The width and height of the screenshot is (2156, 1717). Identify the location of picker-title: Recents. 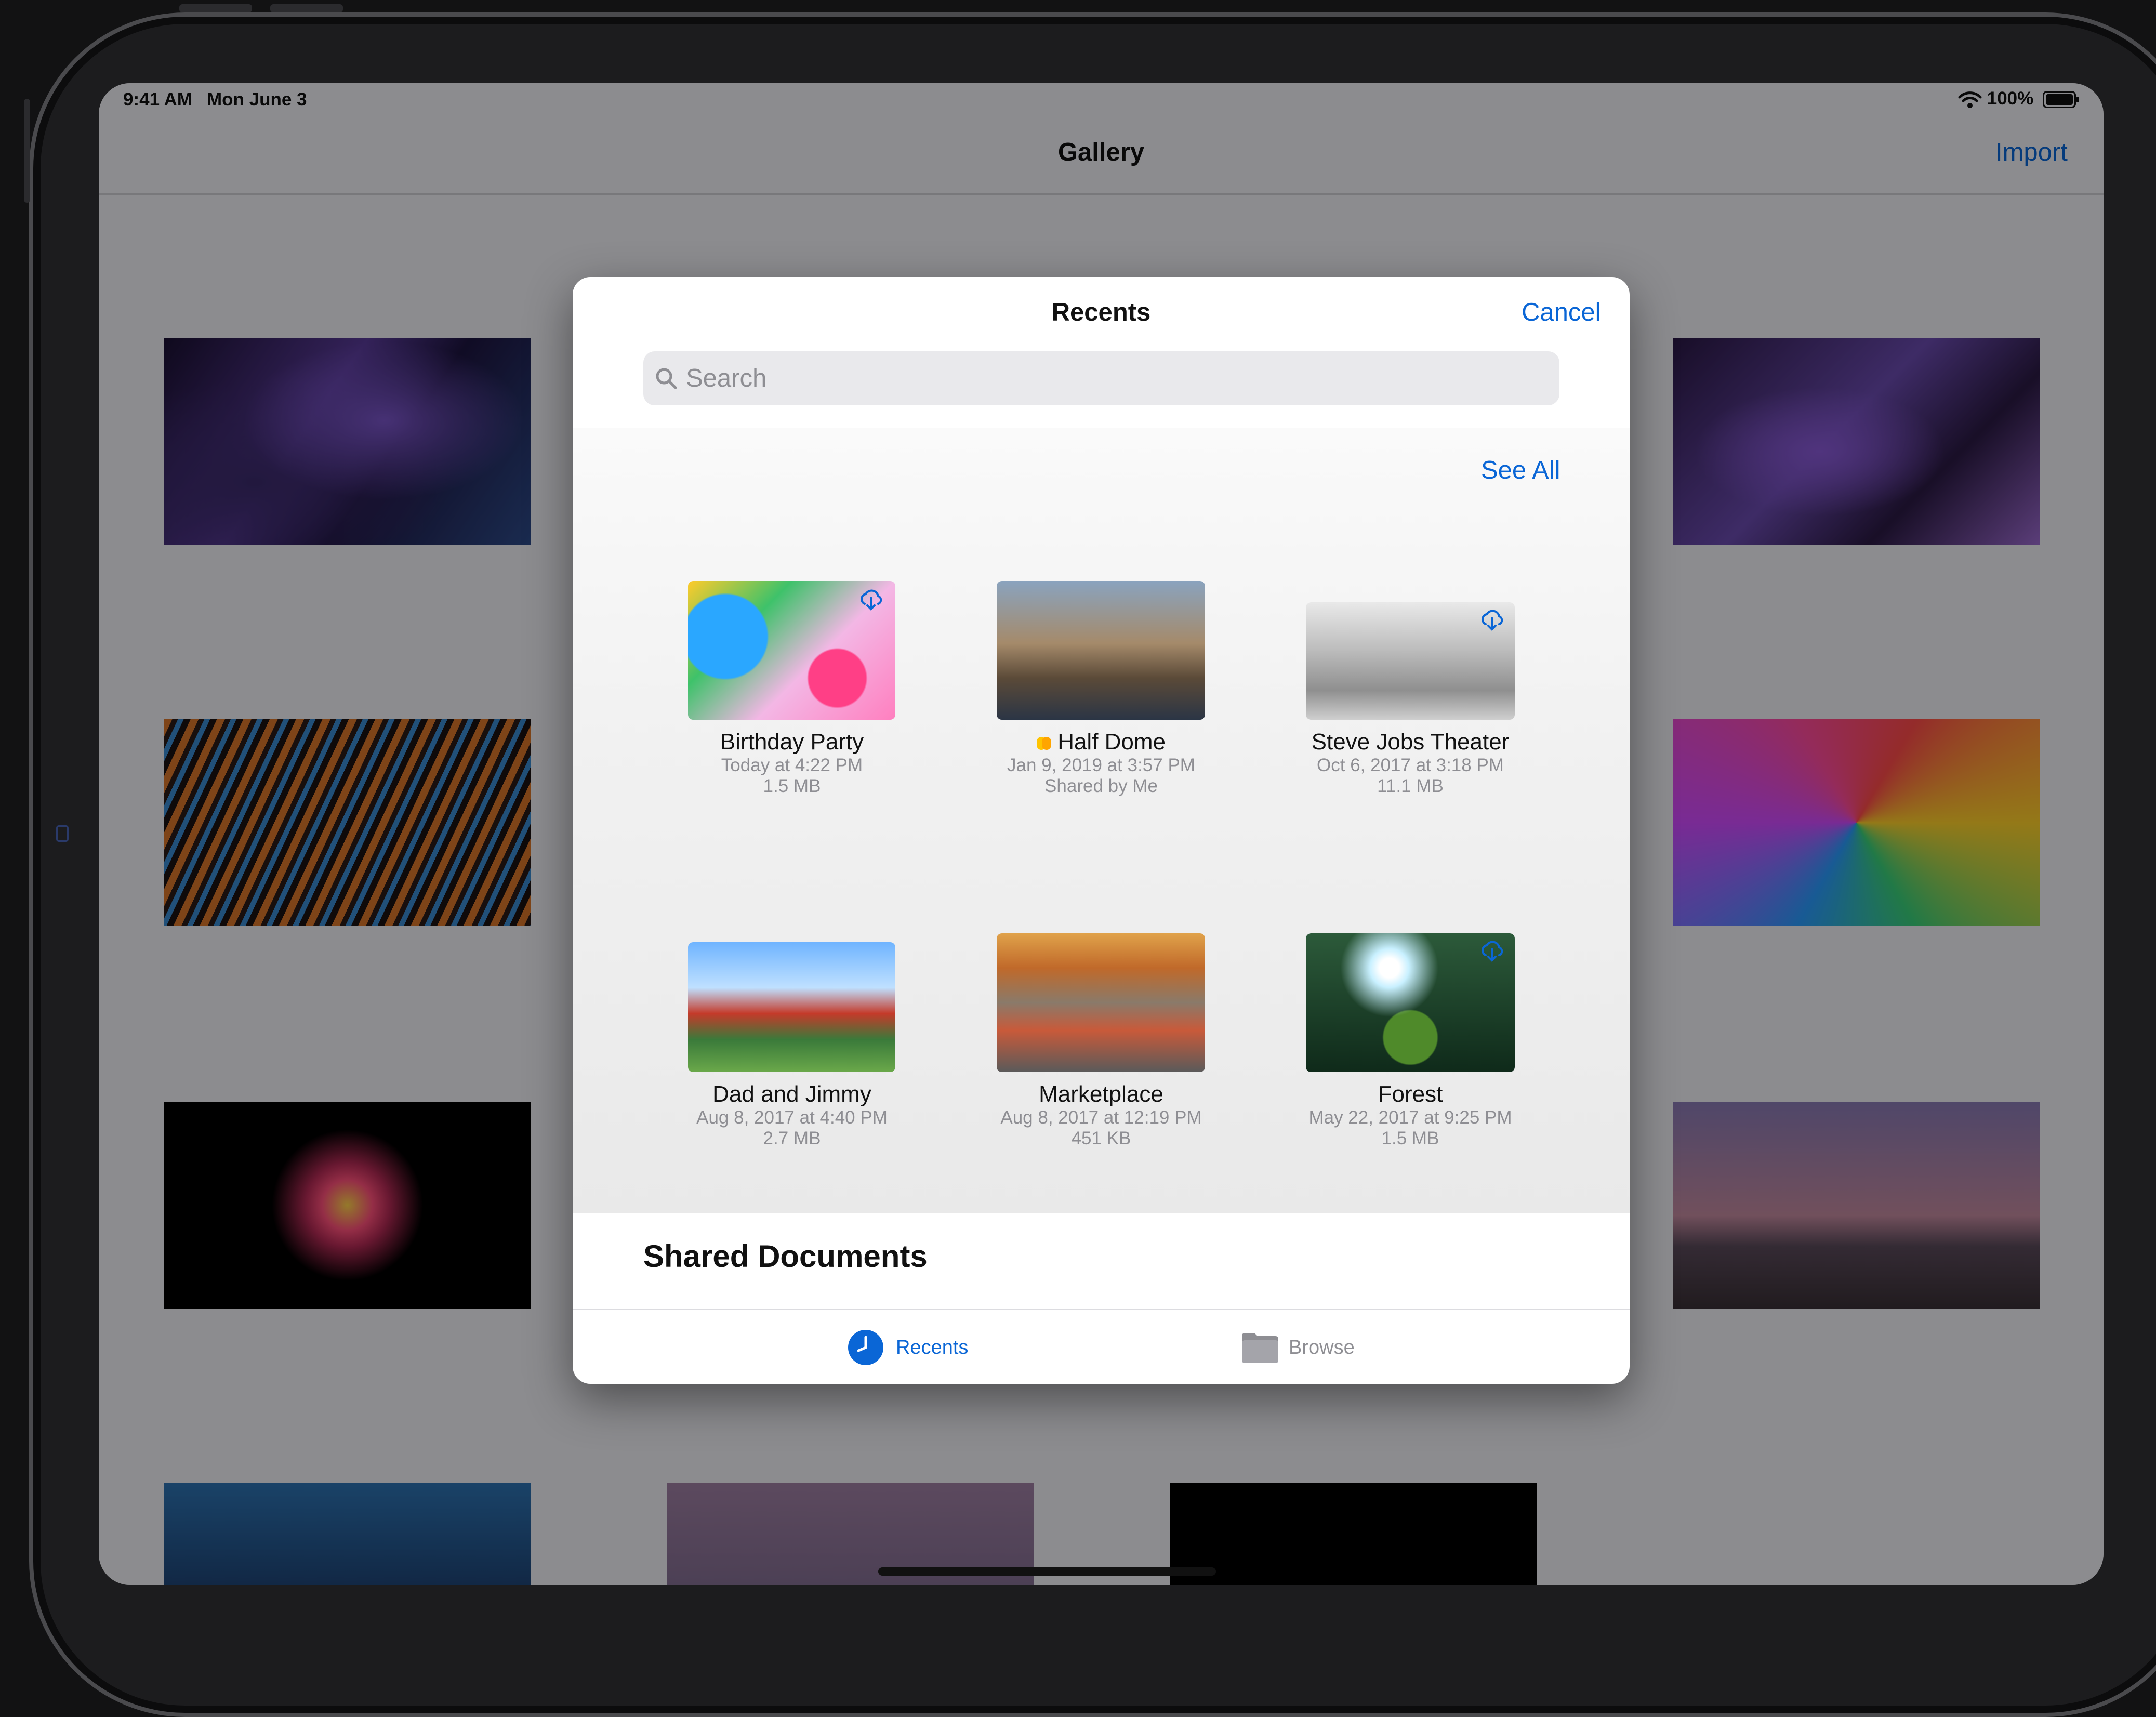
(1101, 312).